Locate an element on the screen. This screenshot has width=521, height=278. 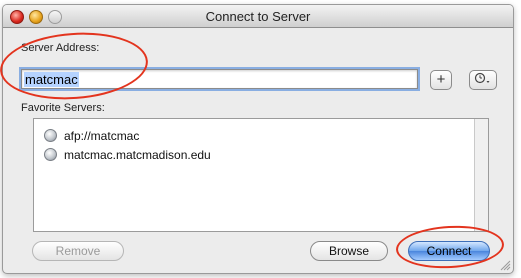
list-item: matcmac.matcmadison.edu is located at coordinates (127, 155).